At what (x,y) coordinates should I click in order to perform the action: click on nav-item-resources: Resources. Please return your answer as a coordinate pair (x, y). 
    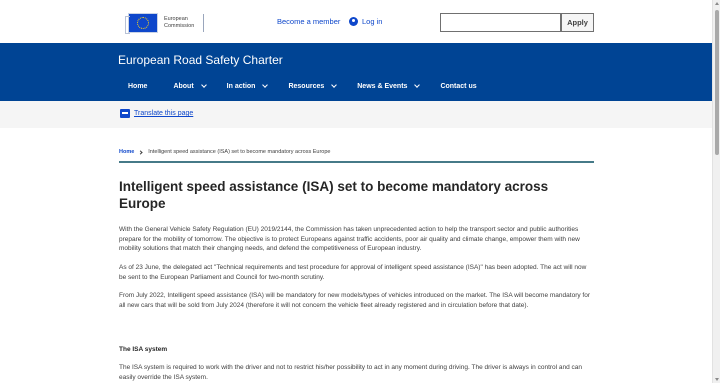
    Looking at the image, I should click on (313, 86).